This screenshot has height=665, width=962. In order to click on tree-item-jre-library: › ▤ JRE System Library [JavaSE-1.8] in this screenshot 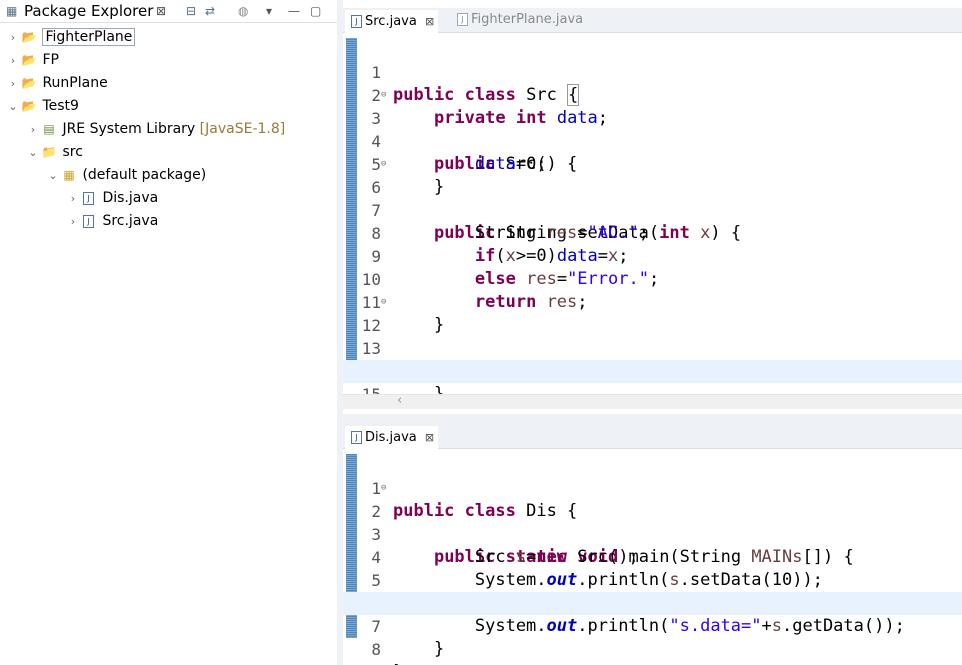, I will do `click(155, 129)`.